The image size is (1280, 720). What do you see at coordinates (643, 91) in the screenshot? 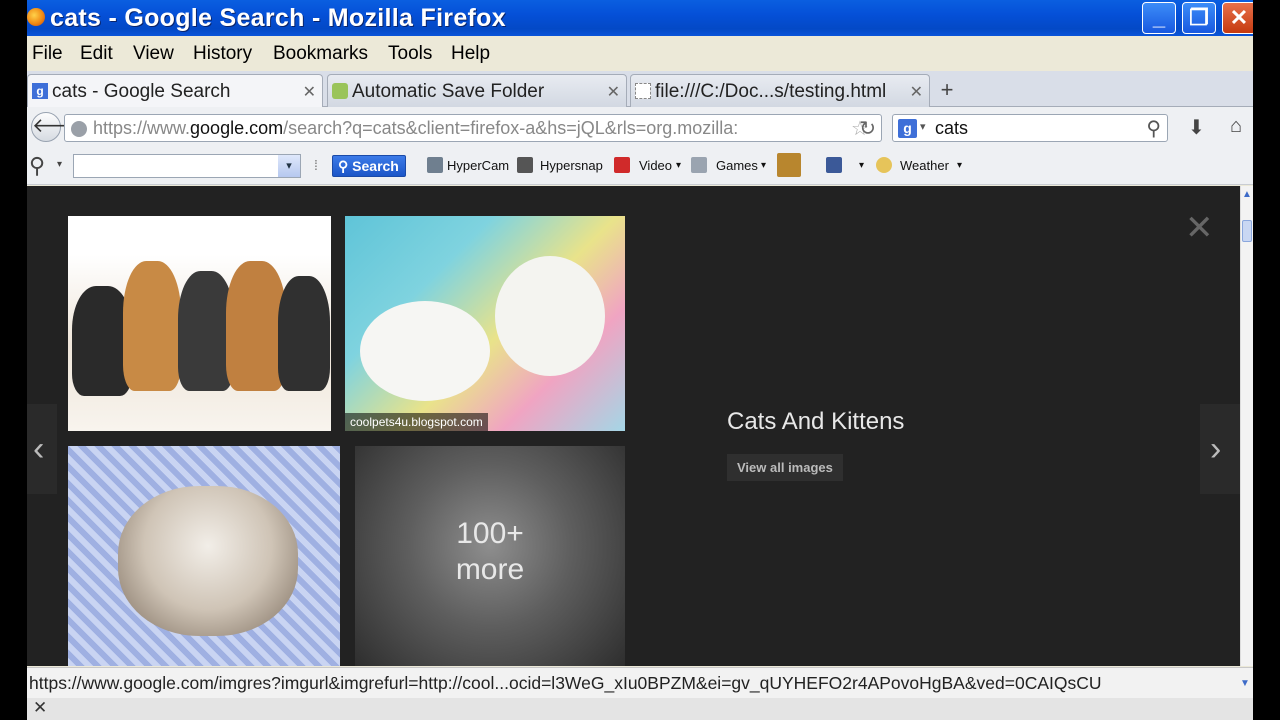
I see `page-favicon-icon` at bounding box center [643, 91].